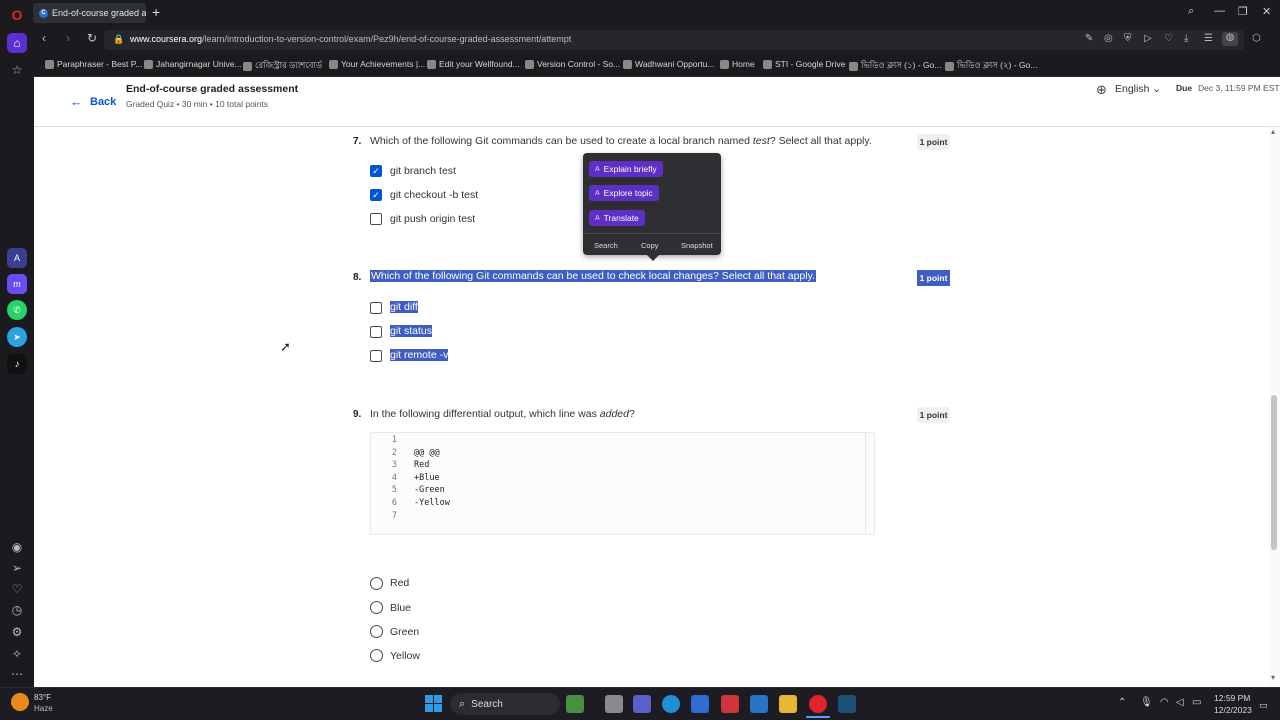 The width and height of the screenshot is (1280, 720). What do you see at coordinates (156, 12) in the screenshot?
I see `new-tab-icon: +` at bounding box center [156, 12].